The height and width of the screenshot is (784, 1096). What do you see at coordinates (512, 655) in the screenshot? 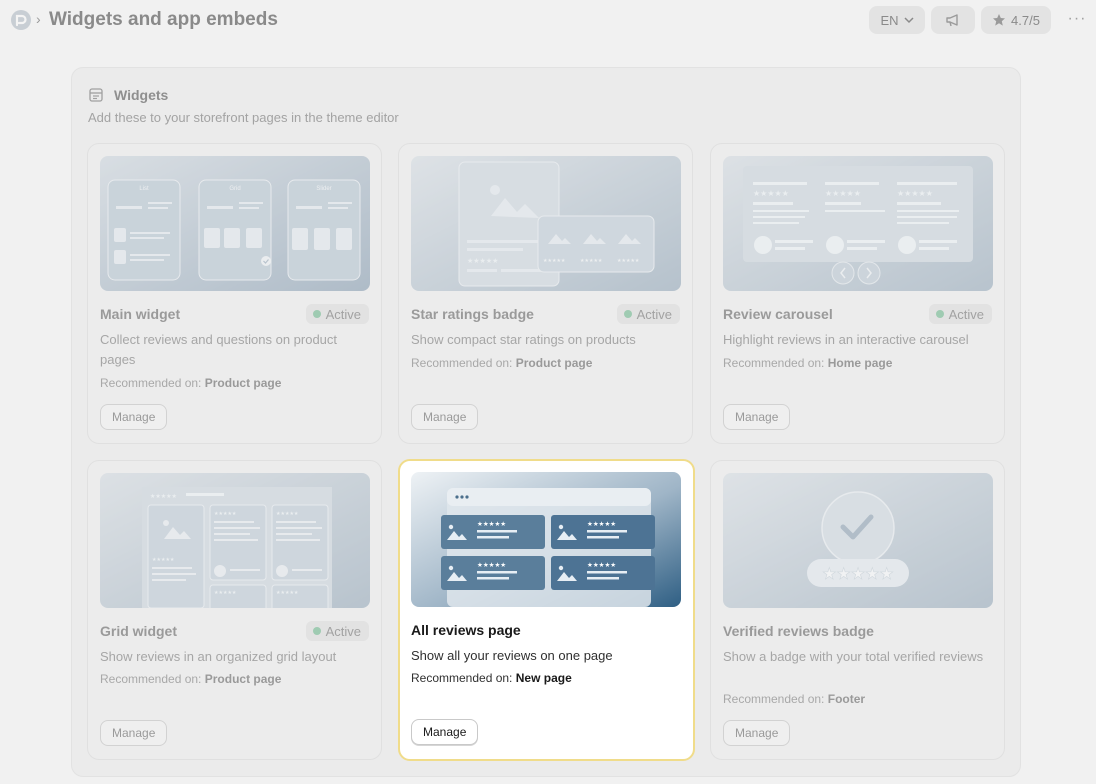
I see `card-description: Show all your reviews on one page` at bounding box center [512, 655].